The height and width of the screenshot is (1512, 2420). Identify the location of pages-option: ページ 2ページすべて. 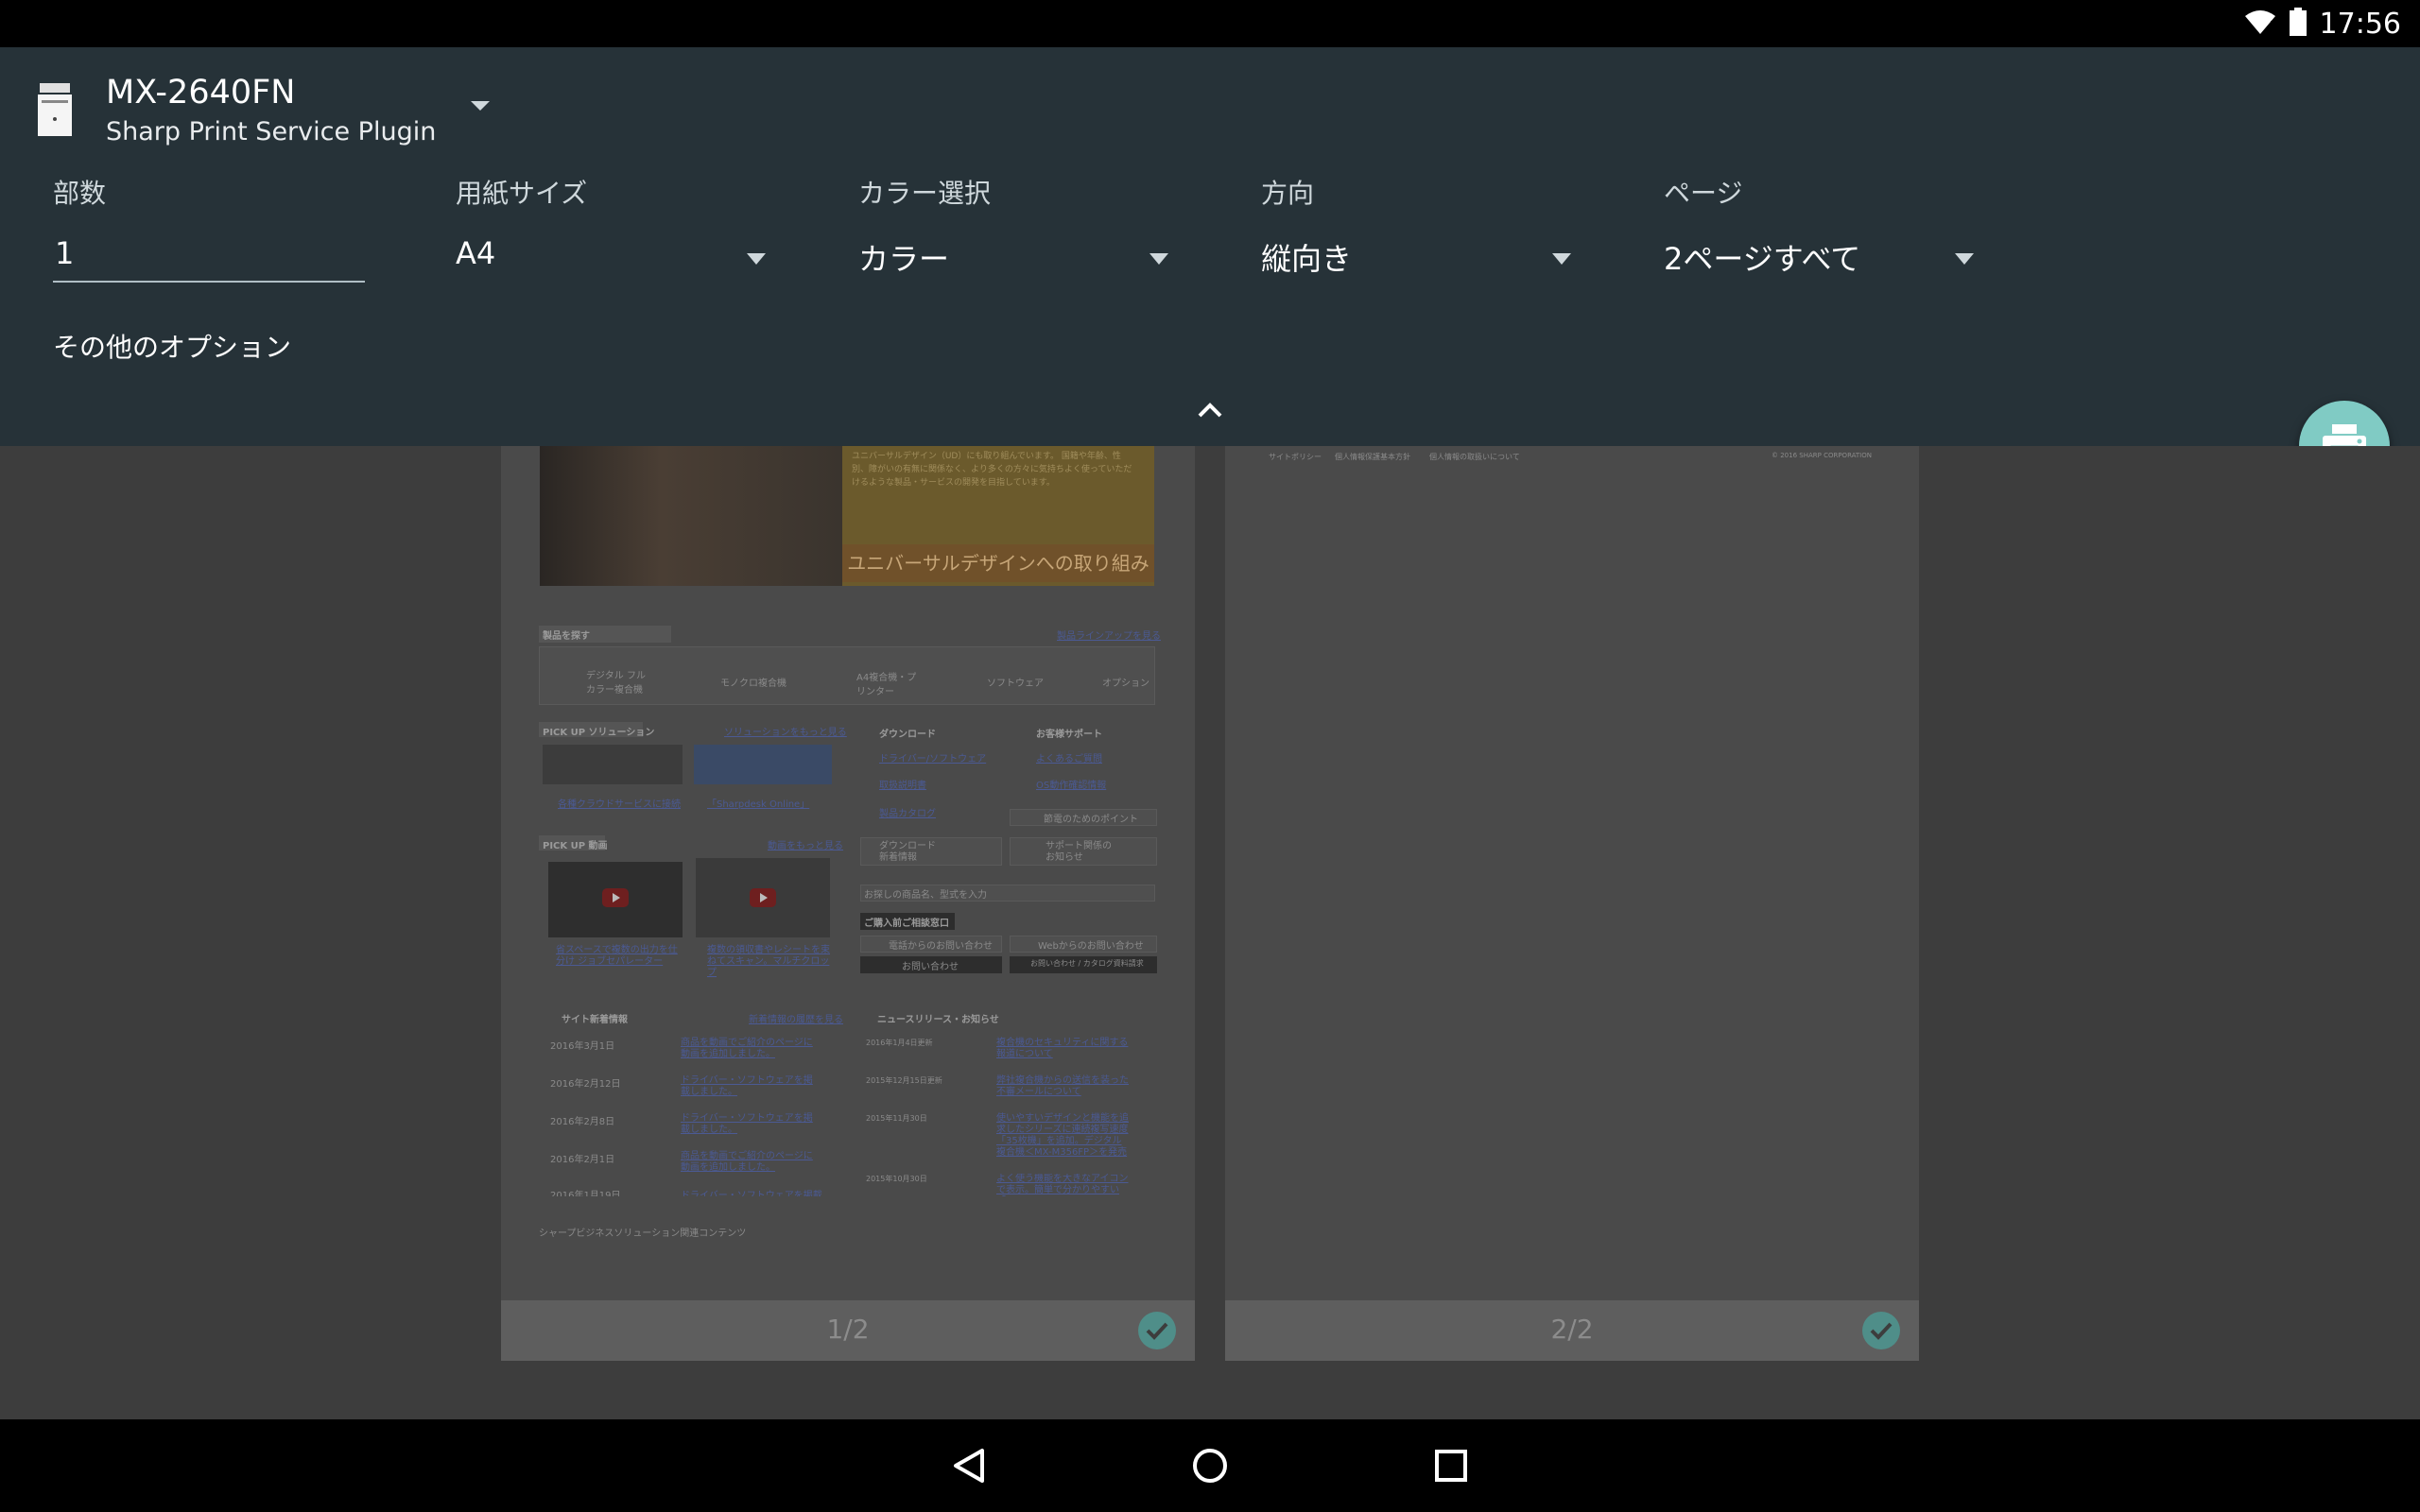
(1819, 226).